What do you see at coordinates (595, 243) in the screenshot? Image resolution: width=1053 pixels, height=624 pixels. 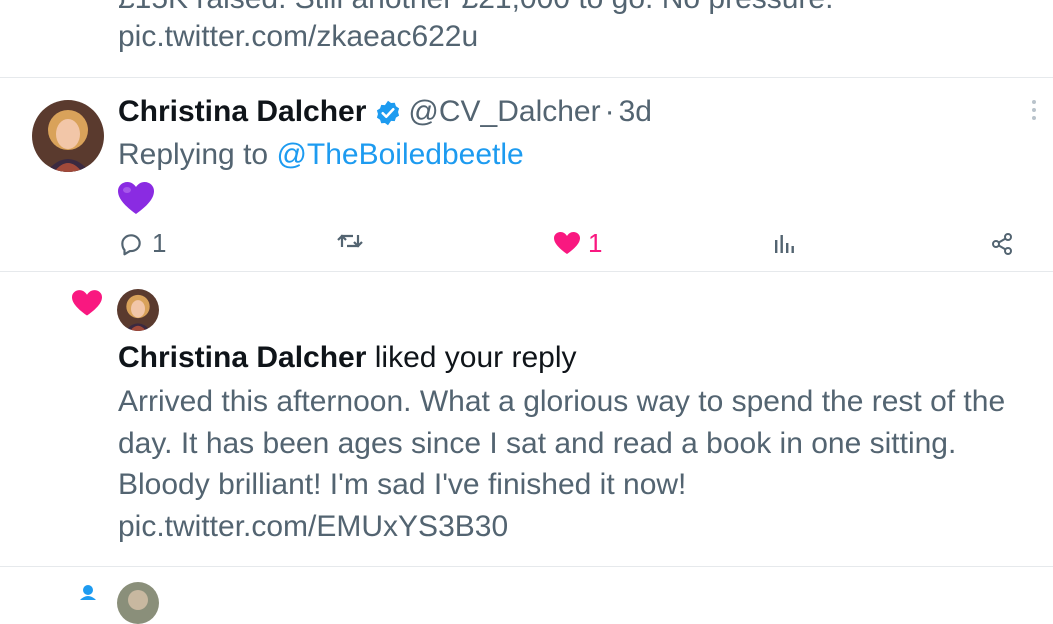 I see `like-count: 1` at bounding box center [595, 243].